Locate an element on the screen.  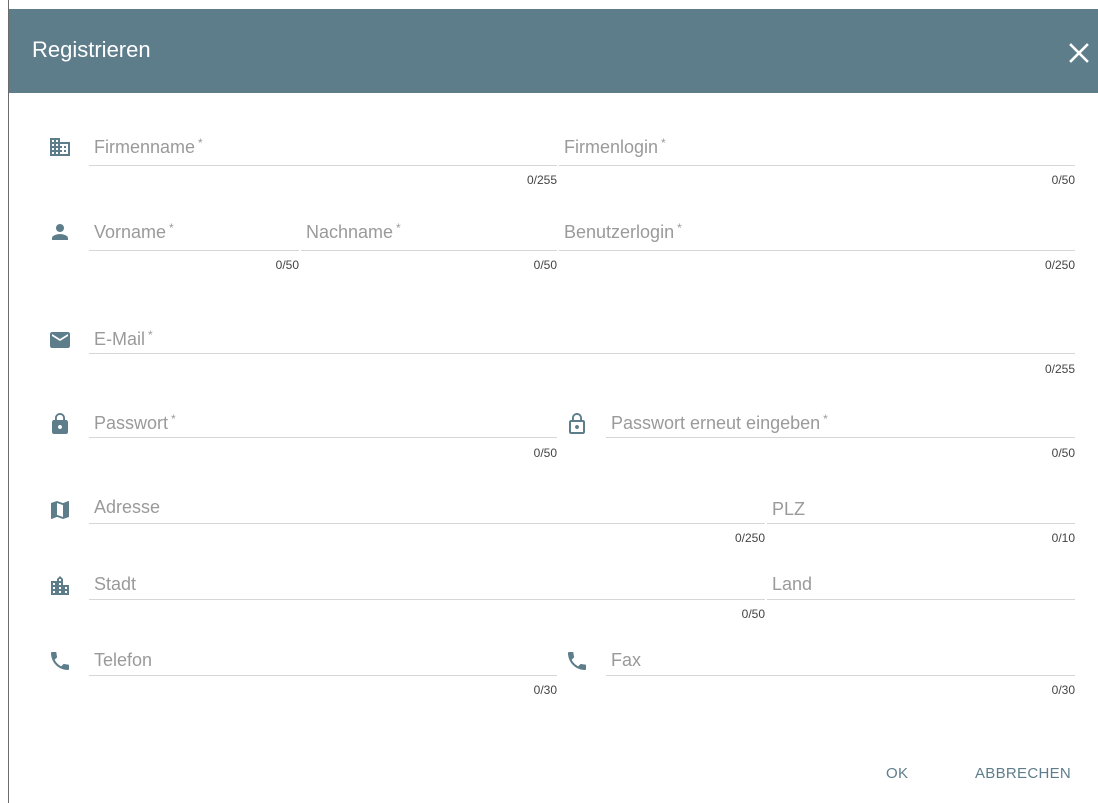
telefon-label: Telefon is located at coordinates (123, 660).